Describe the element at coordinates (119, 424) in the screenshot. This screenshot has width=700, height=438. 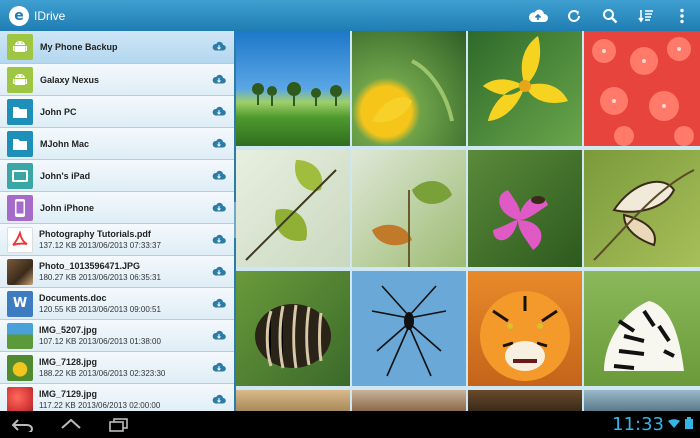
I see `recent-apps-icon` at that location.